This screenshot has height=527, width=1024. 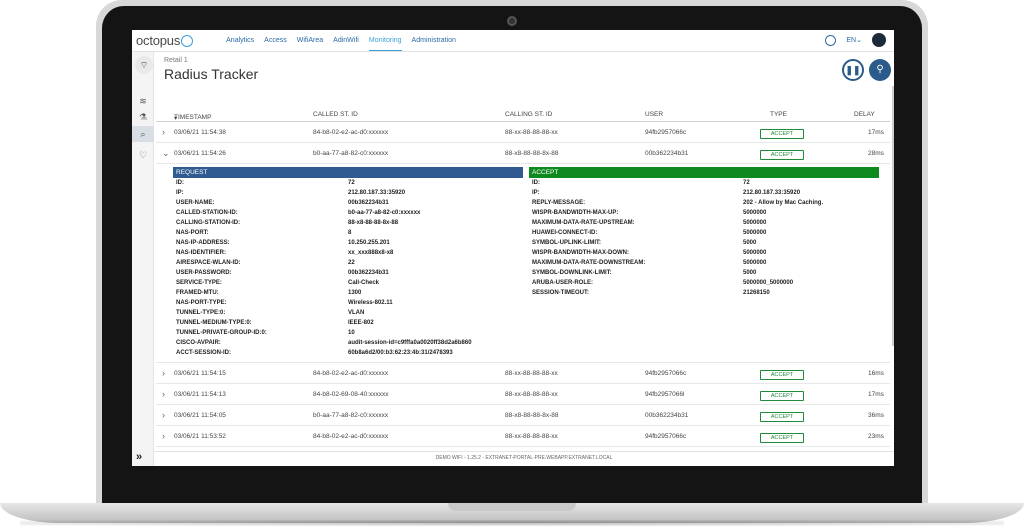 I want to click on row-timestamp: 03/06/21 11:54:26, so click(x=200, y=153).